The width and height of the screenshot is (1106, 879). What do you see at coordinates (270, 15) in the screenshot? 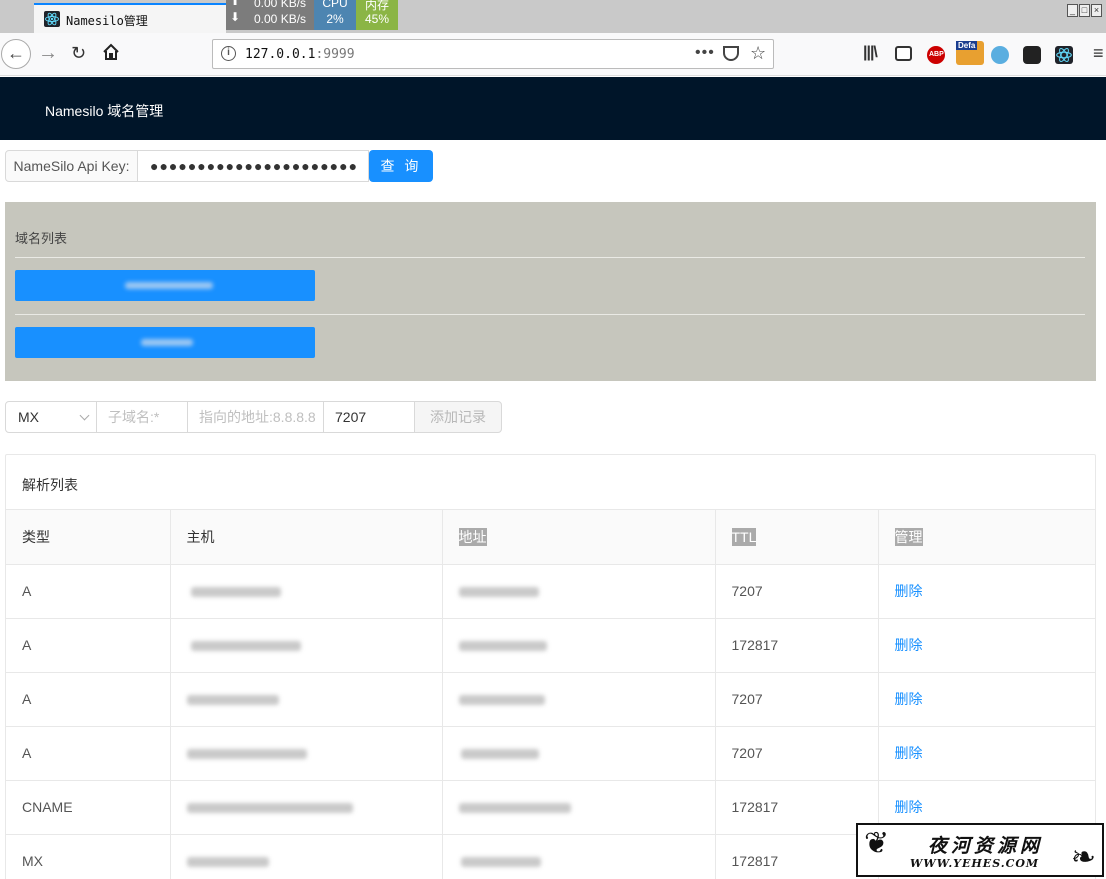
I see `network-monitor: ⬆ 0.00 KB/s ⬇ 0.00 KB/s` at bounding box center [270, 15].